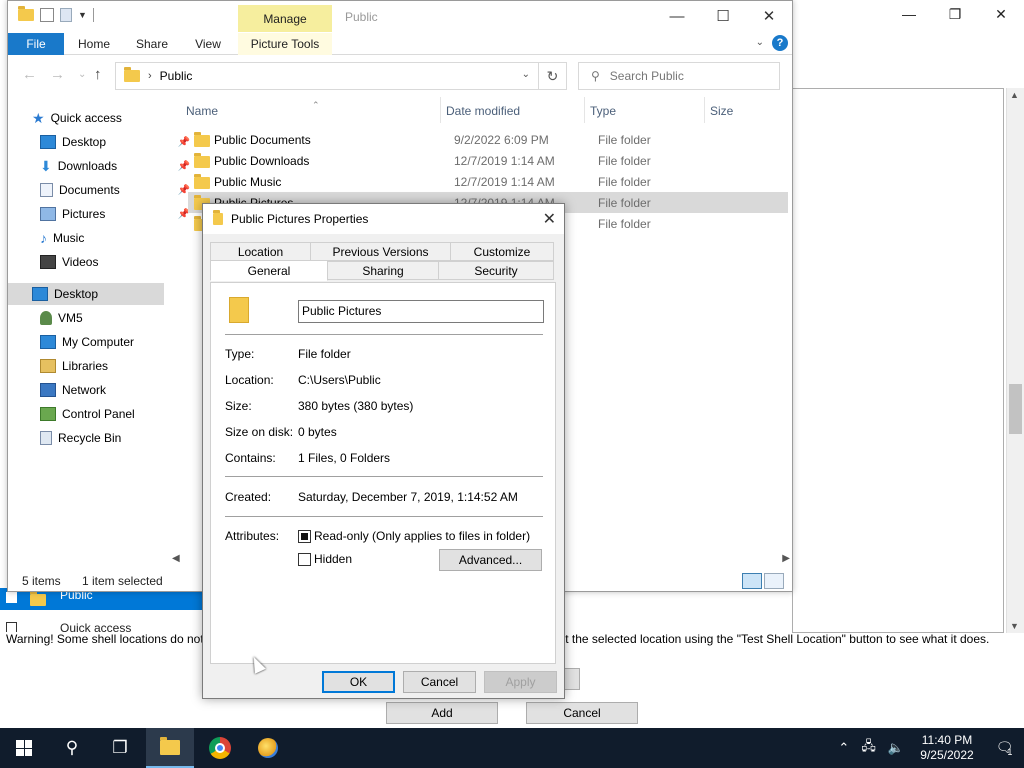  What do you see at coordinates (483, 111) in the screenshot?
I see `column-header-date: Date modified` at bounding box center [483, 111].